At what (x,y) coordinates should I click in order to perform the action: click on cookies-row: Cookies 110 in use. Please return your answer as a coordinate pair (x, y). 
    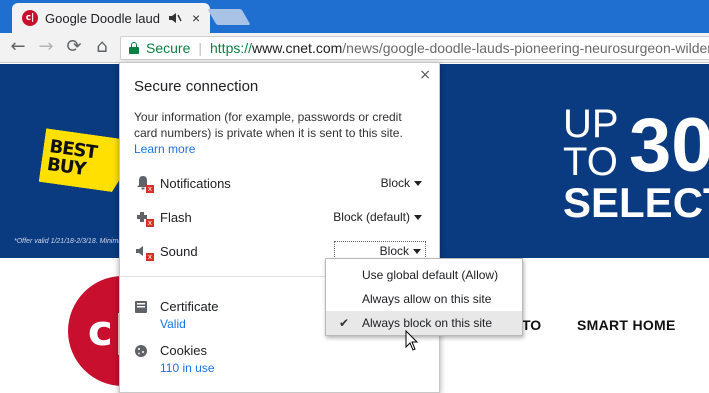
    Looking at the image, I should click on (234, 361).